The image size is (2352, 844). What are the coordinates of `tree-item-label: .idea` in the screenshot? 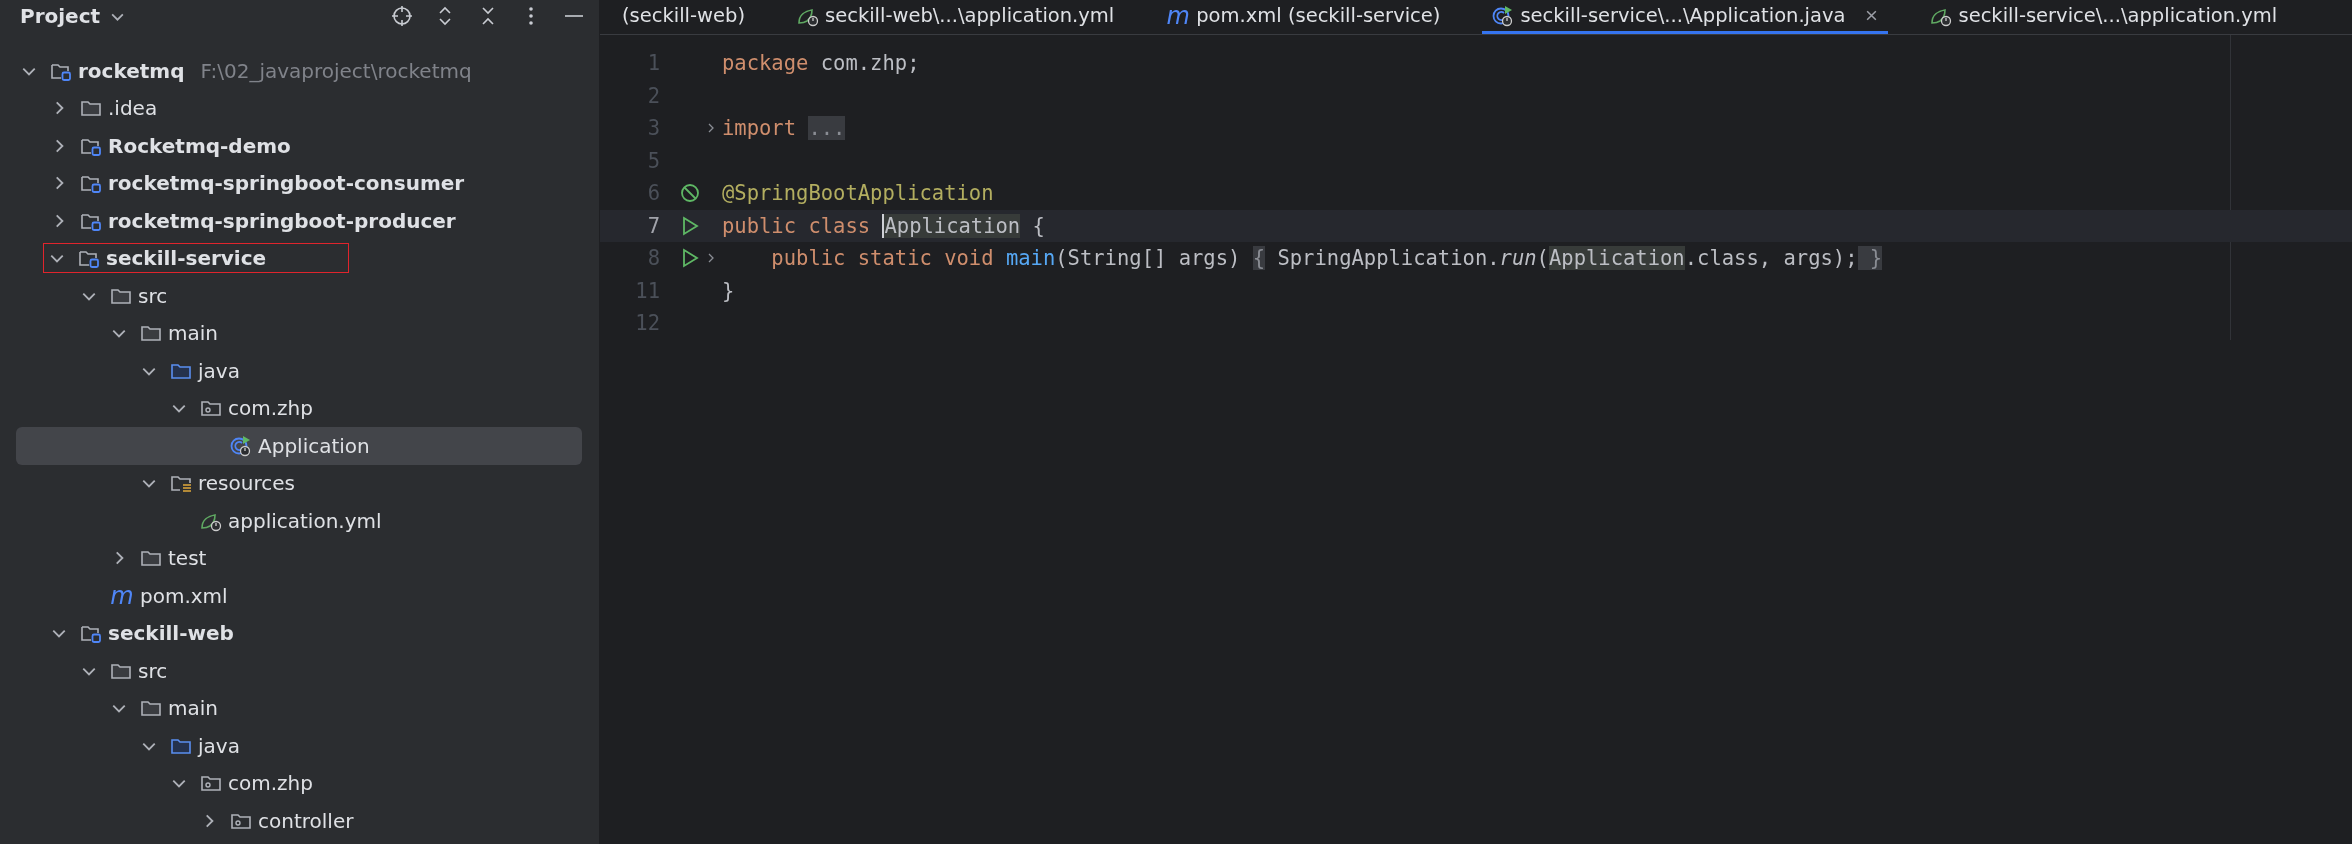 It's located at (133, 108).